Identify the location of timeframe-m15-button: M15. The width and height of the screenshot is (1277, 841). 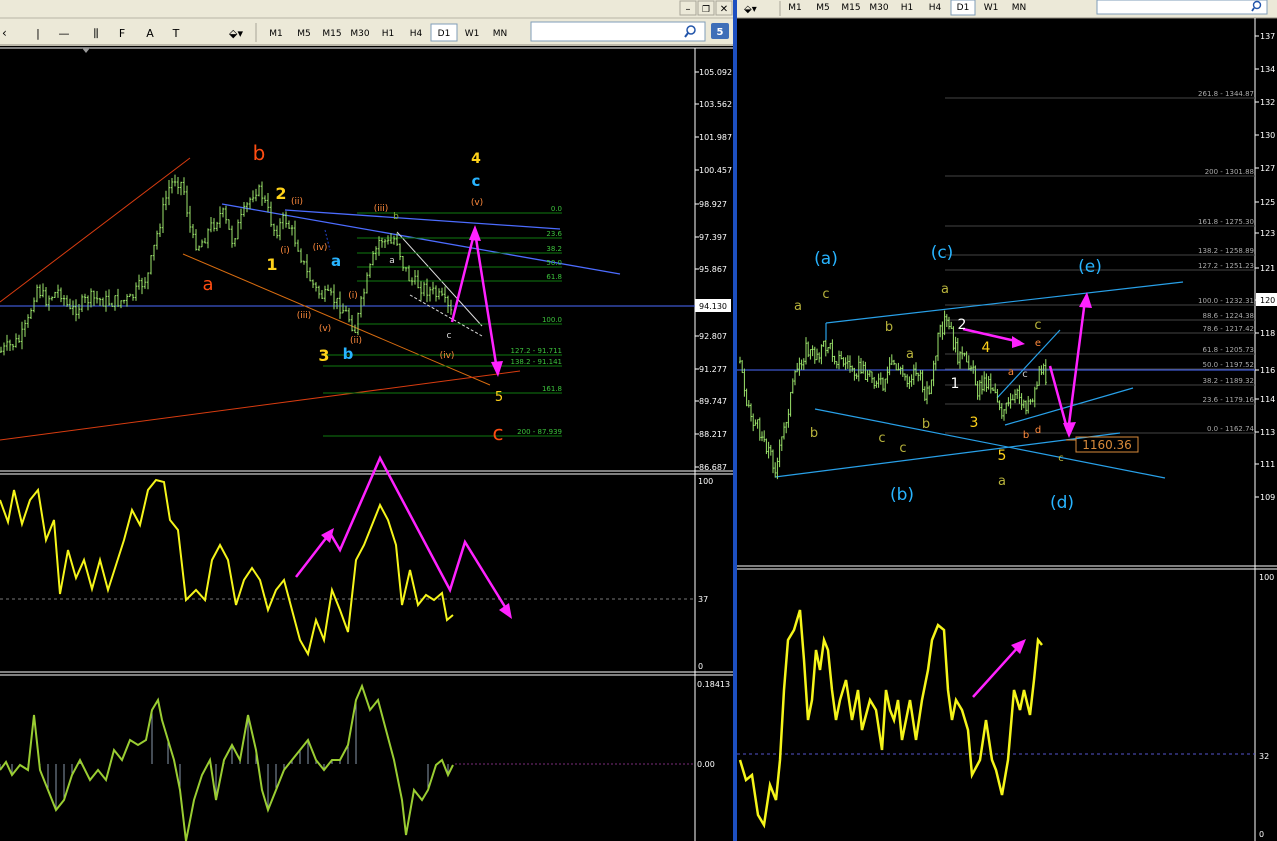
(331, 34).